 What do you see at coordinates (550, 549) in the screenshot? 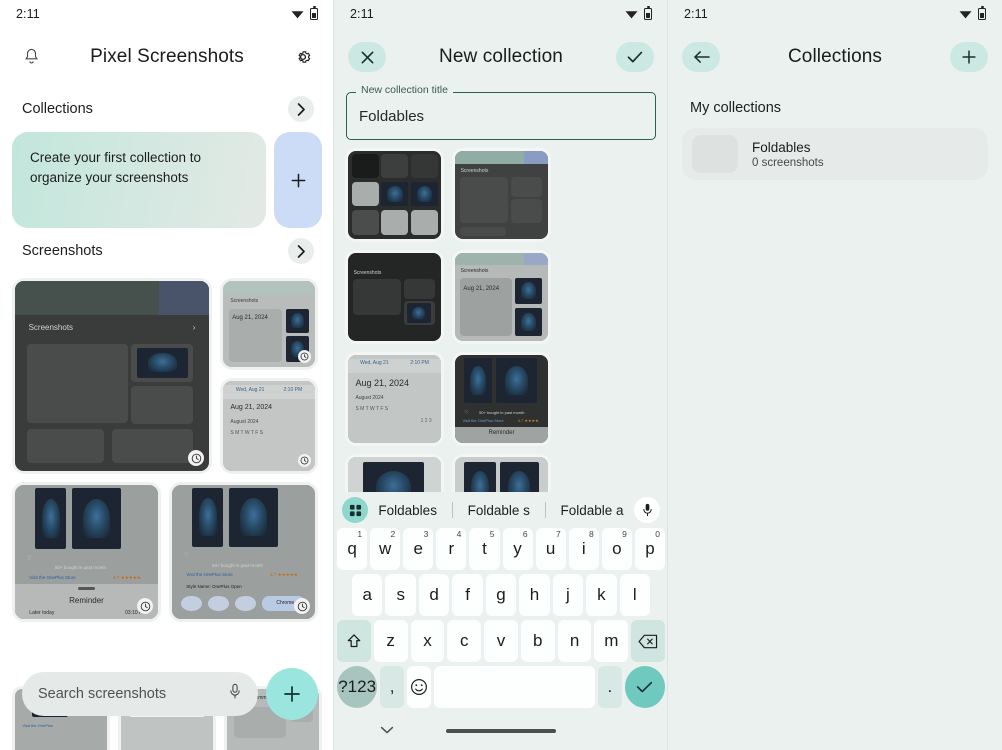
I see `key-u: 7u` at bounding box center [550, 549].